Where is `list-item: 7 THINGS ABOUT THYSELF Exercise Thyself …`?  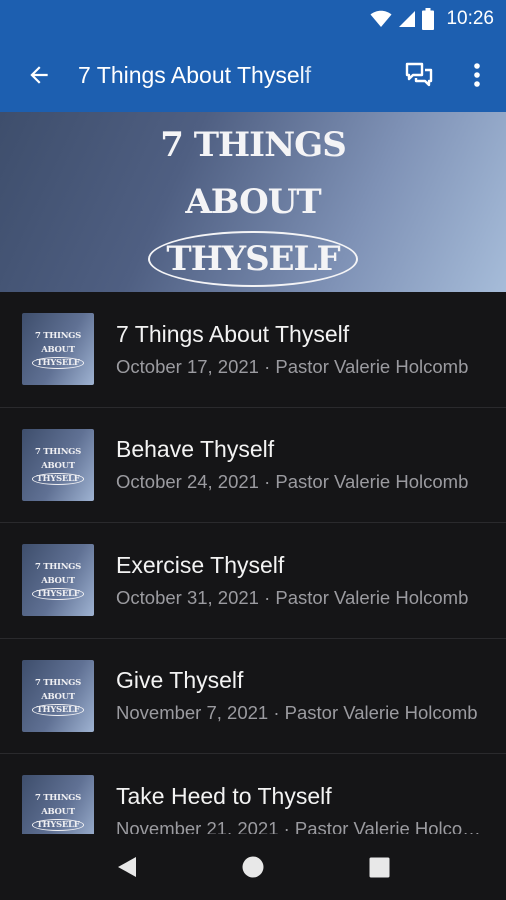
list-item: 7 THINGS ABOUT THYSELF Exercise Thyself … is located at coordinates (253, 581).